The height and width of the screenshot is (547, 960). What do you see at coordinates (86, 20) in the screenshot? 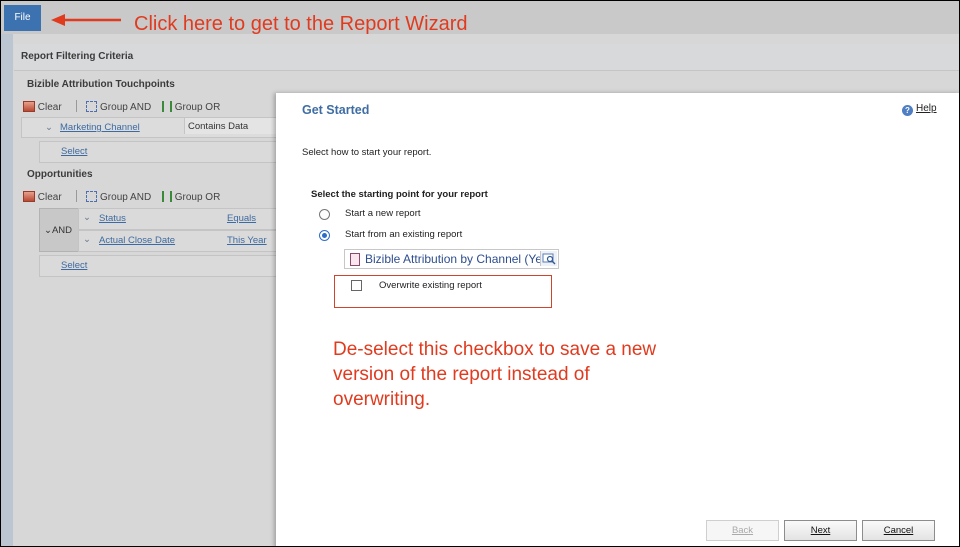
I see `arrow-left-icon` at bounding box center [86, 20].